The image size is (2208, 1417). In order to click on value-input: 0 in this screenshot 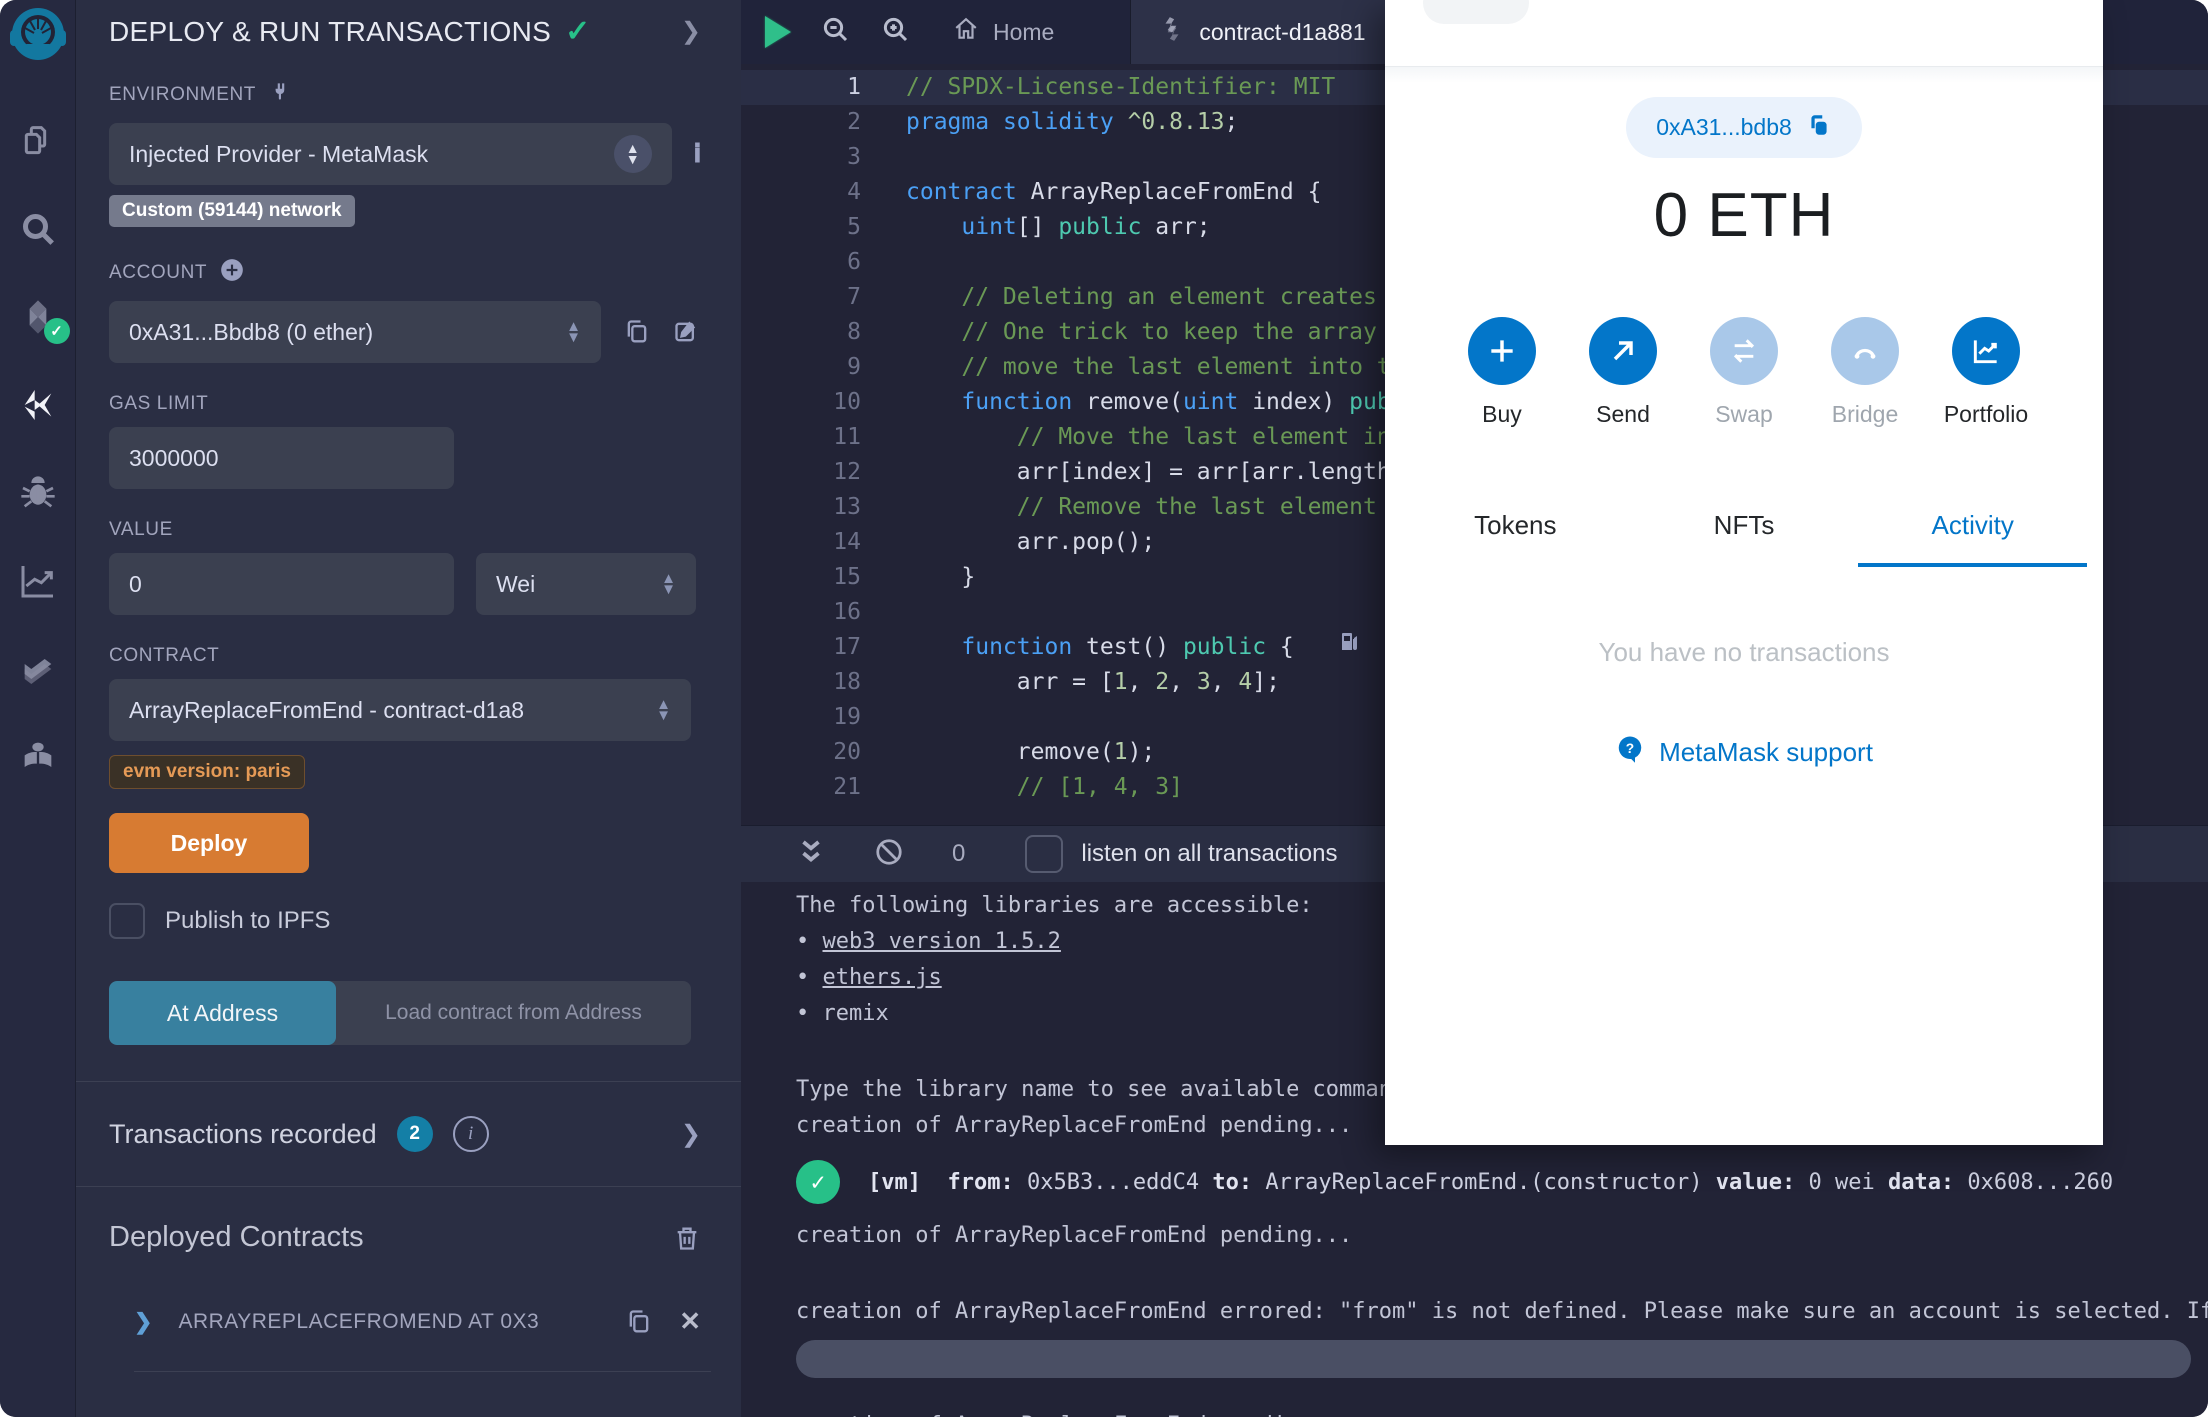, I will do `click(281, 584)`.